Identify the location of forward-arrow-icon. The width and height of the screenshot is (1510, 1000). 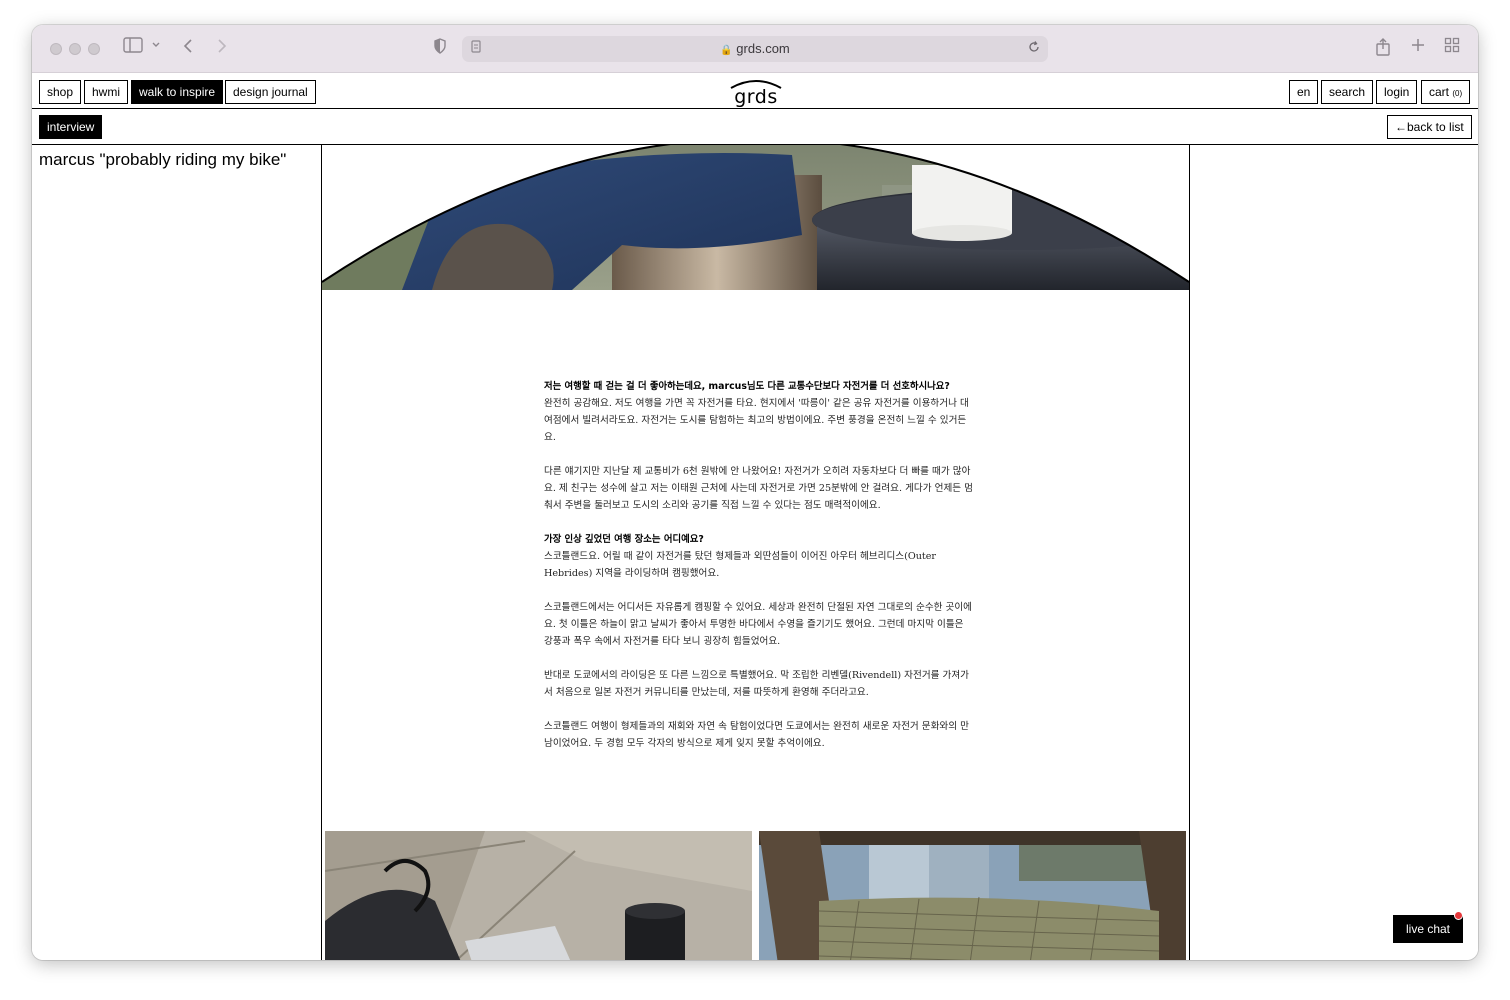
(222, 48).